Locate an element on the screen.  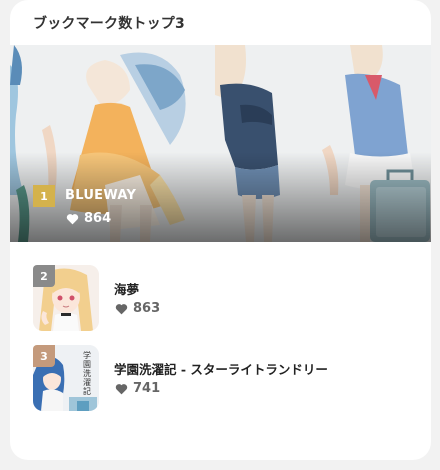
bookmark-count-value: 864 is located at coordinates (98, 218).